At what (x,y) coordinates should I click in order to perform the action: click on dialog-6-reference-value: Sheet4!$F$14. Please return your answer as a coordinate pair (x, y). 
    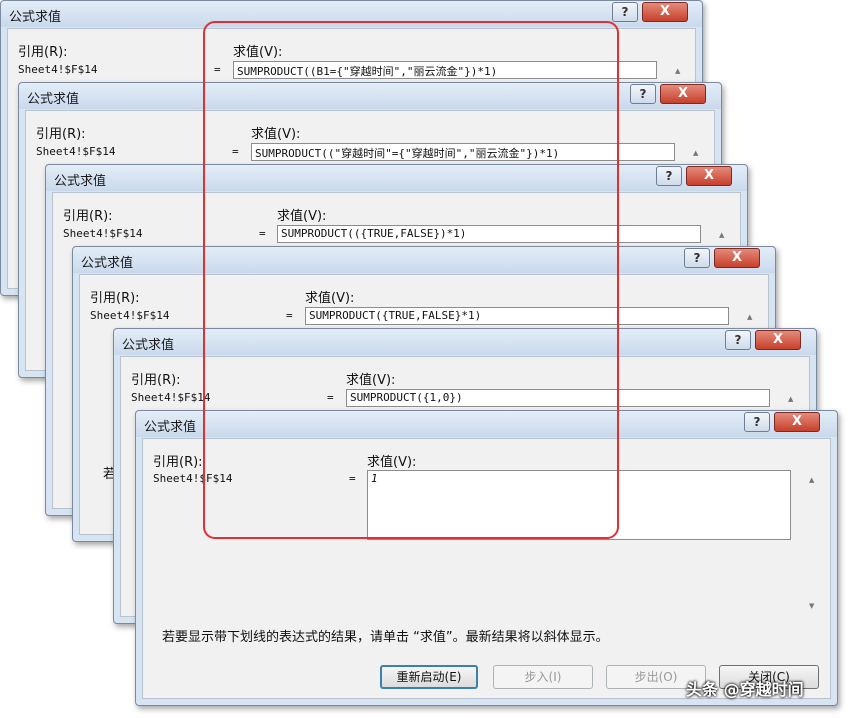
    Looking at the image, I should click on (193, 478).